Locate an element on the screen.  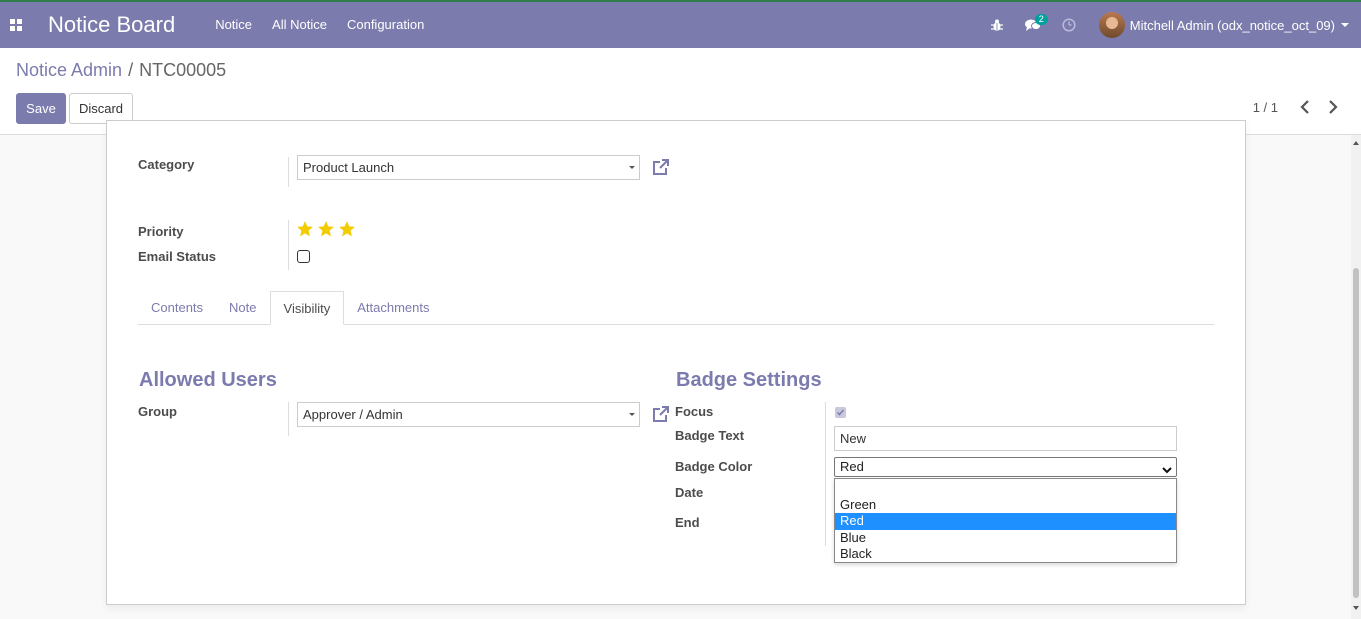
option-blue: Blue is located at coordinates (1005, 538).